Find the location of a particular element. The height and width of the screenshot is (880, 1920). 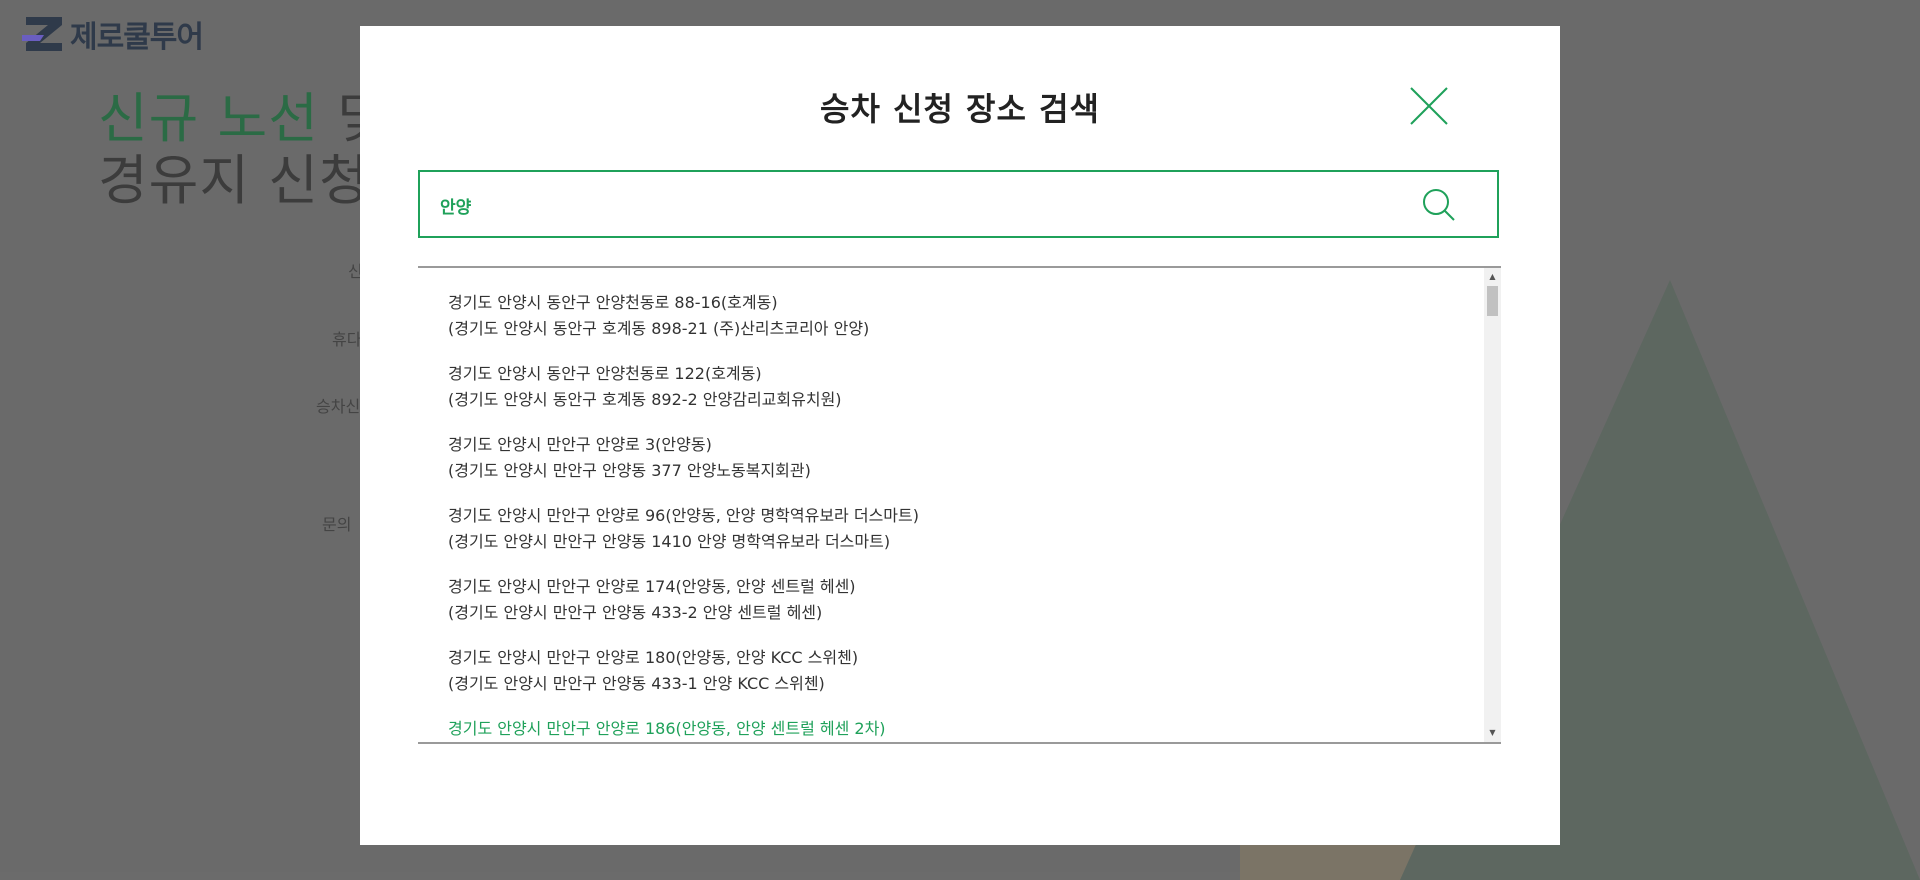

scroll-thumb is located at coordinates (1492, 301).